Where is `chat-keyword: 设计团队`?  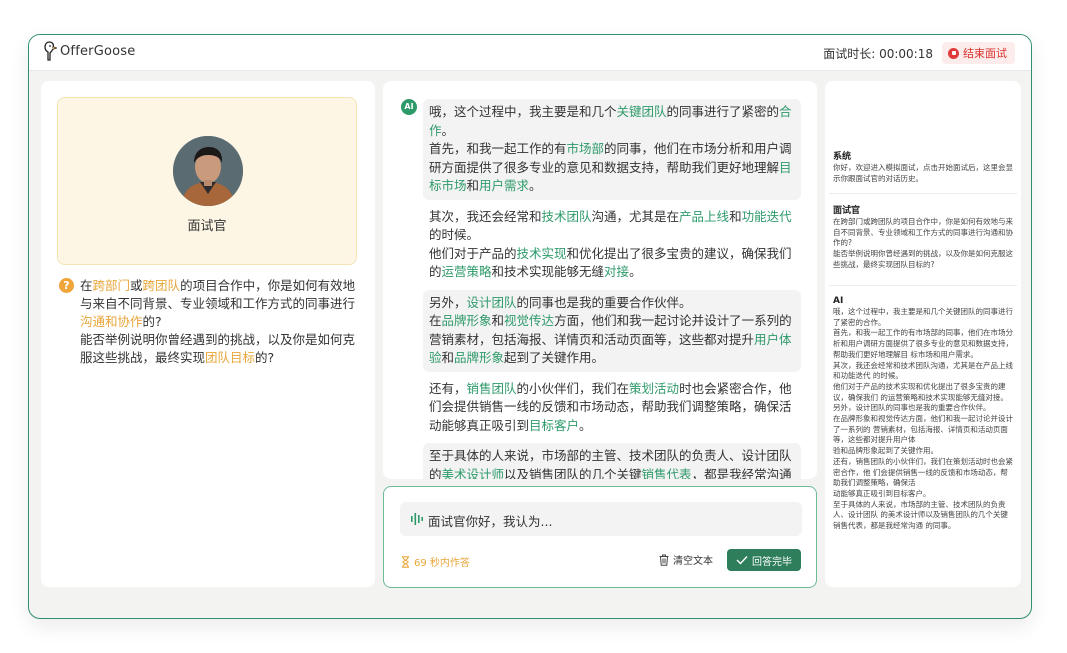
chat-keyword: 设计团队 is located at coordinates (491, 302).